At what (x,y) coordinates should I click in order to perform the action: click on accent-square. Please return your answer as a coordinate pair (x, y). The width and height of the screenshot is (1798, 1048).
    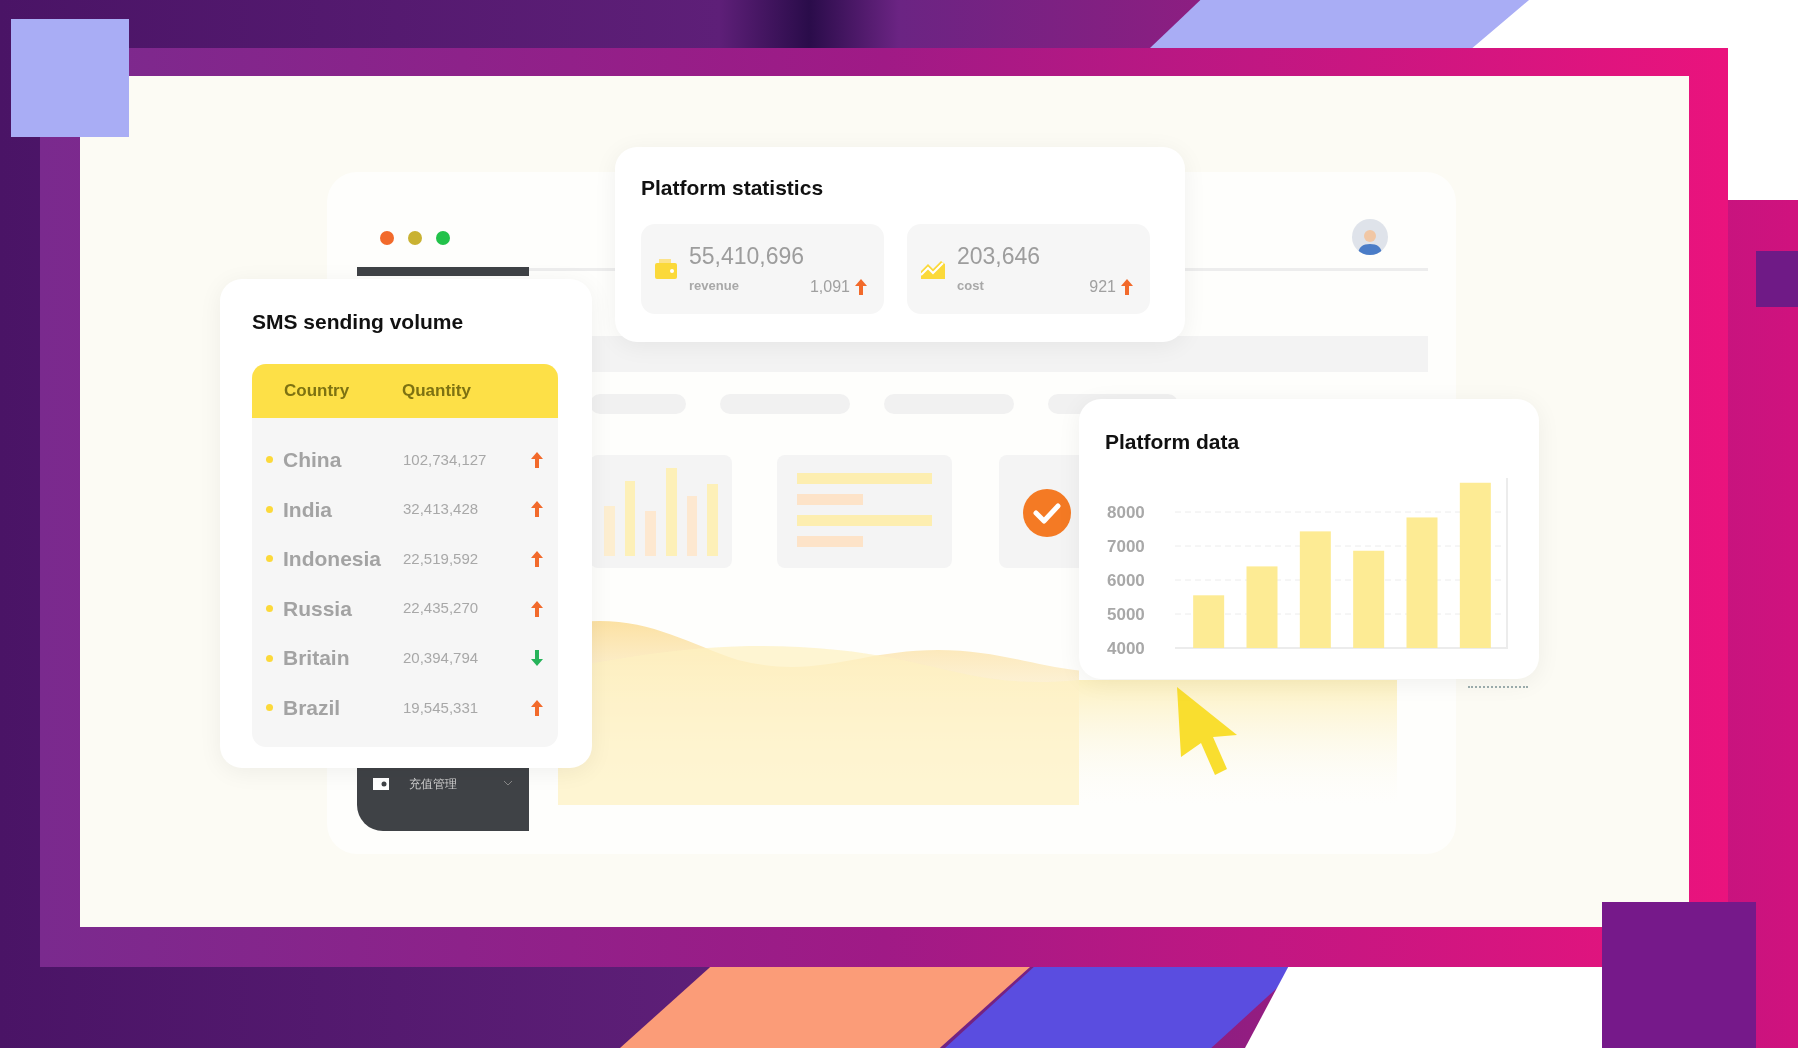
    Looking at the image, I should click on (1777, 279).